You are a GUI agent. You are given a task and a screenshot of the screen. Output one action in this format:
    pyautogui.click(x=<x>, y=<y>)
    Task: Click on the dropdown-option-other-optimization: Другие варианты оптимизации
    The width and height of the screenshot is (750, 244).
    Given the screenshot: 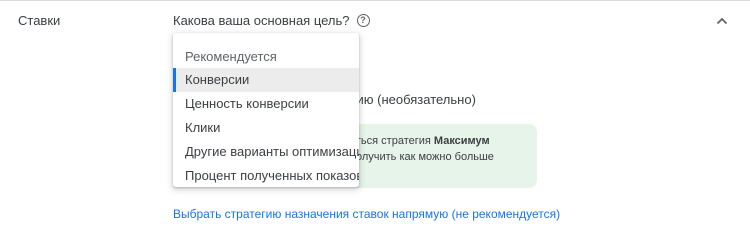 What is the action you would take?
    pyautogui.click(x=266, y=152)
    